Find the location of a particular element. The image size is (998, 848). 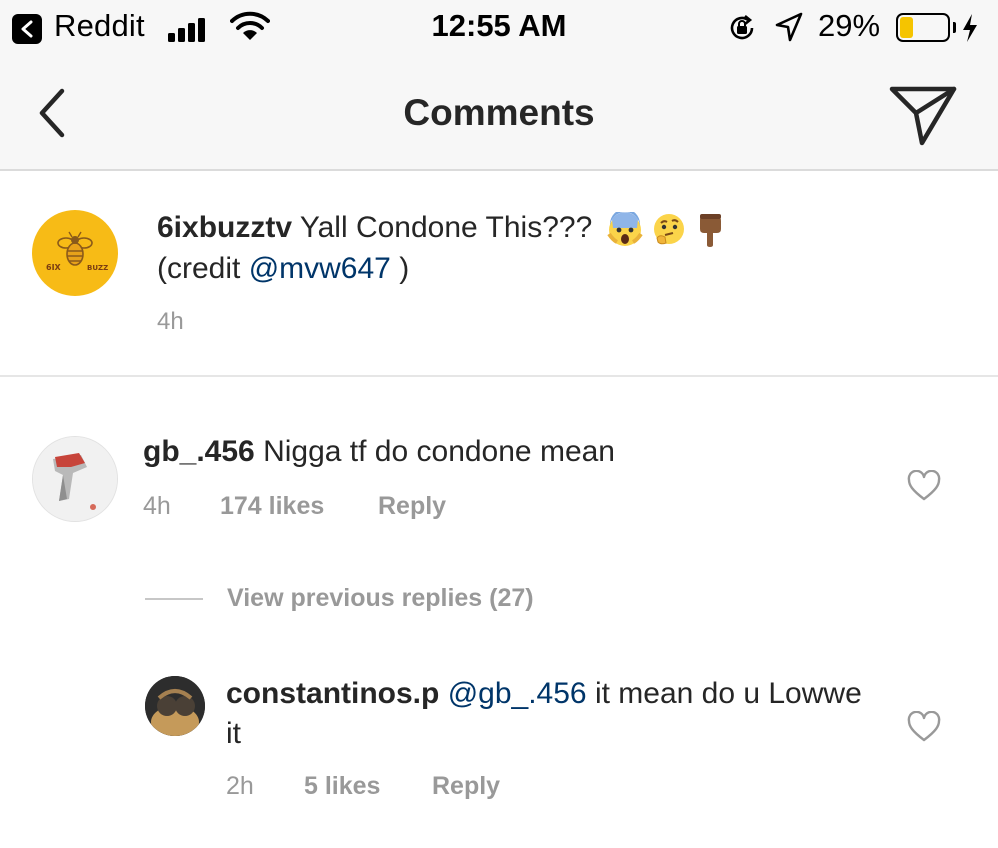

avatar-constantinos is located at coordinates (175, 706).